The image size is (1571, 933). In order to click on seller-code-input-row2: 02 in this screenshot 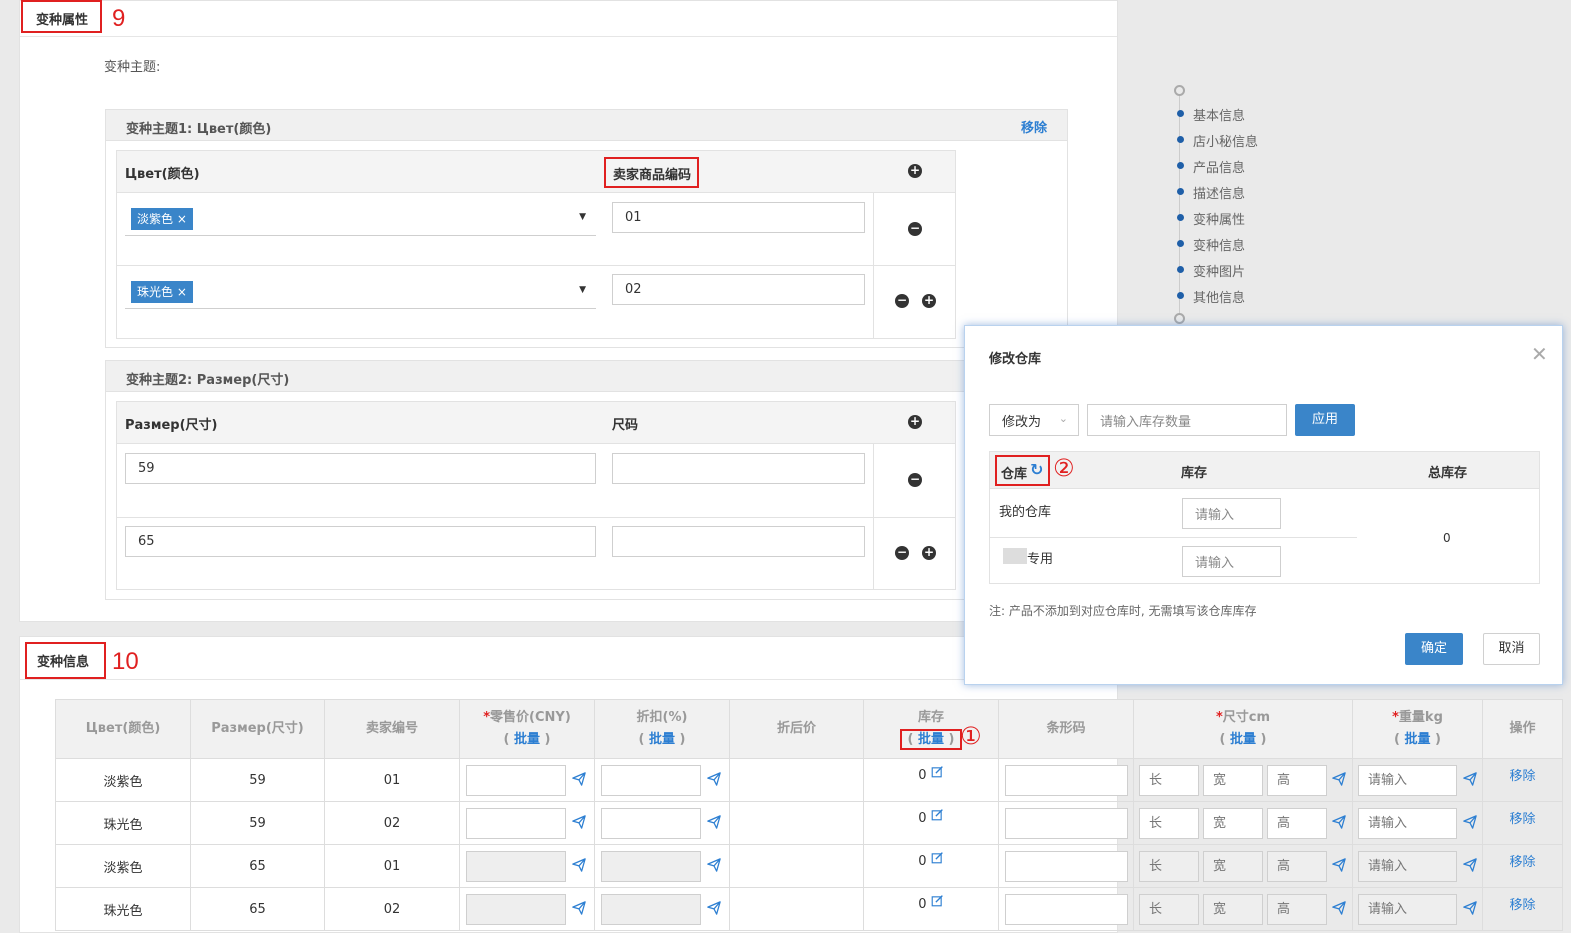, I will do `click(738, 289)`.